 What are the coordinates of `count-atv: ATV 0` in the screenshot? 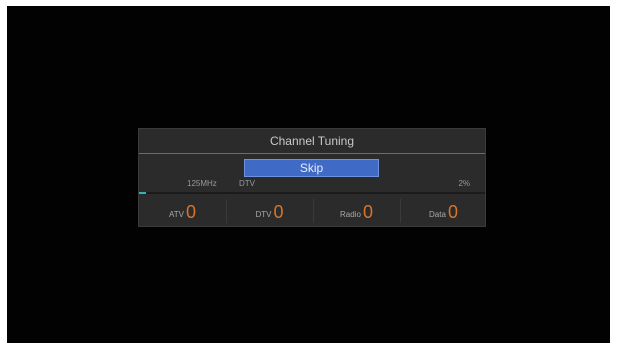 It's located at (182, 210).